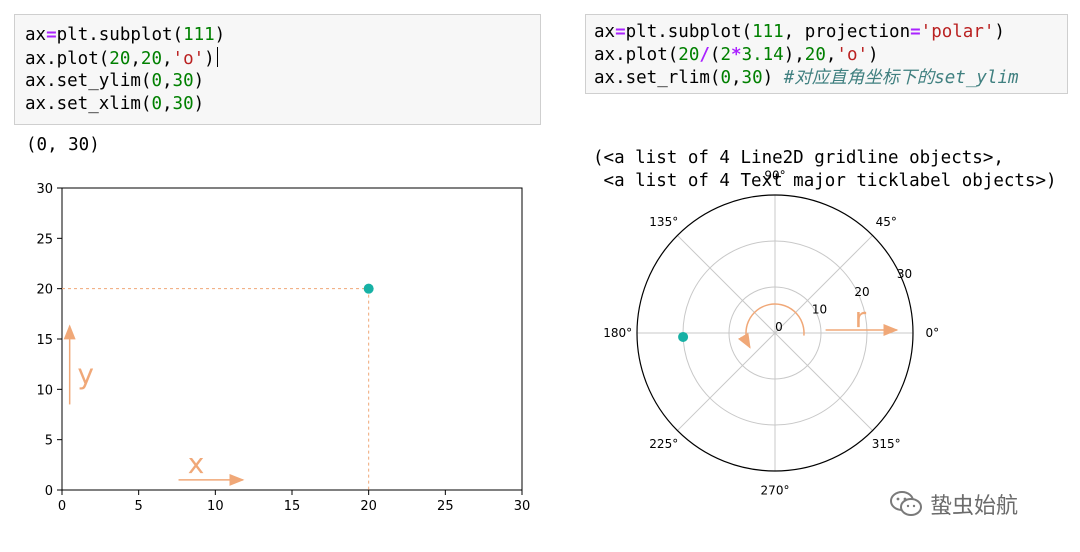 Image resolution: width=1080 pixels, height=552 pixels. Describe the element at coordinates (85, 373) in the screenshot. I see `y-arrow-label: y` at that location.